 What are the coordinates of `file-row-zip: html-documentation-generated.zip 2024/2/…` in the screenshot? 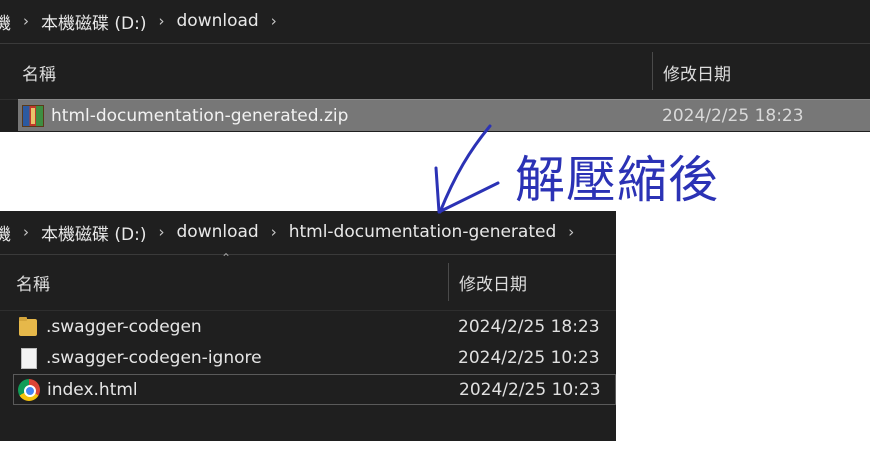 It's located at (444, 115).